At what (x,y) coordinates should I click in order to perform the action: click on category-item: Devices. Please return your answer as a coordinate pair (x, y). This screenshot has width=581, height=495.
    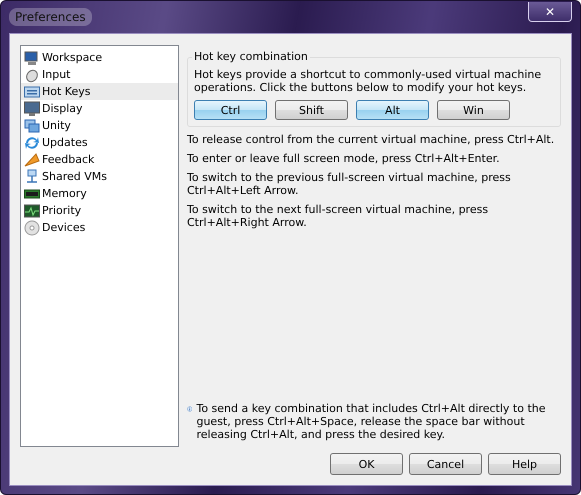
    Looking at the image, I should click on (99, 227).